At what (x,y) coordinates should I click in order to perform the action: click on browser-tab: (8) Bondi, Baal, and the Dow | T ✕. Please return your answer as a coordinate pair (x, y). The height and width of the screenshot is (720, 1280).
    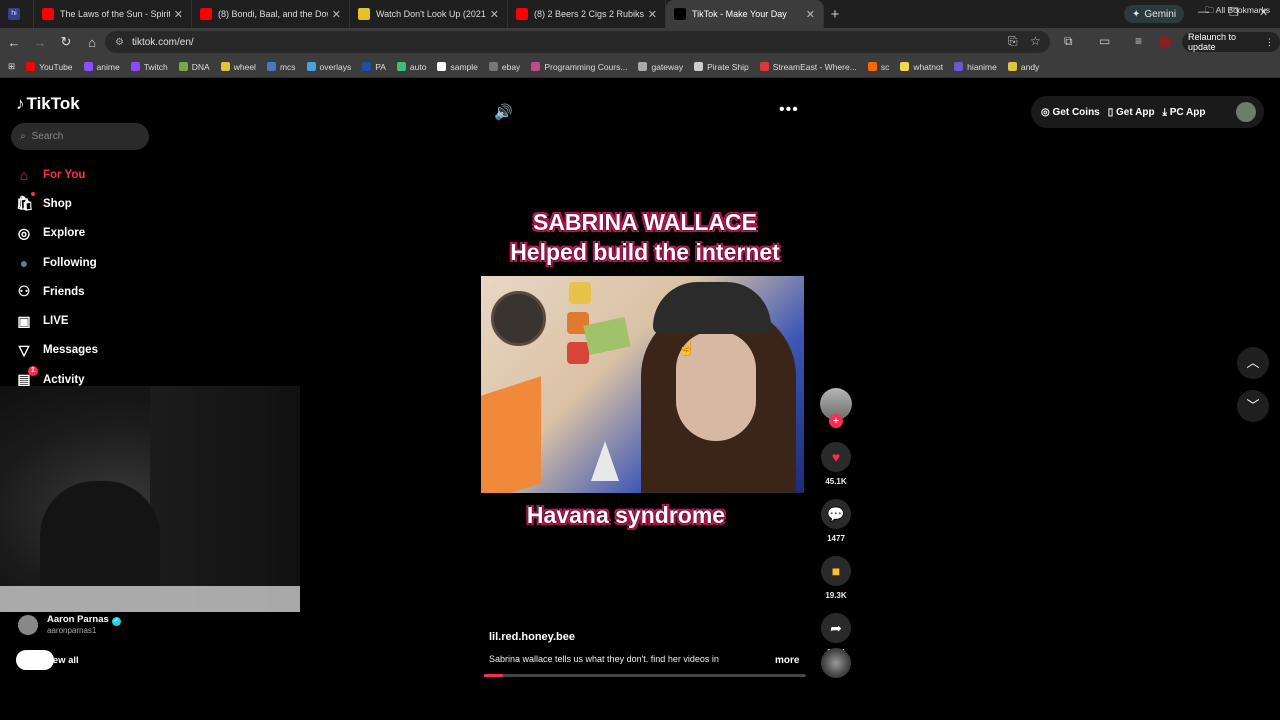
    Looking at the image, I should click on (271, 14).